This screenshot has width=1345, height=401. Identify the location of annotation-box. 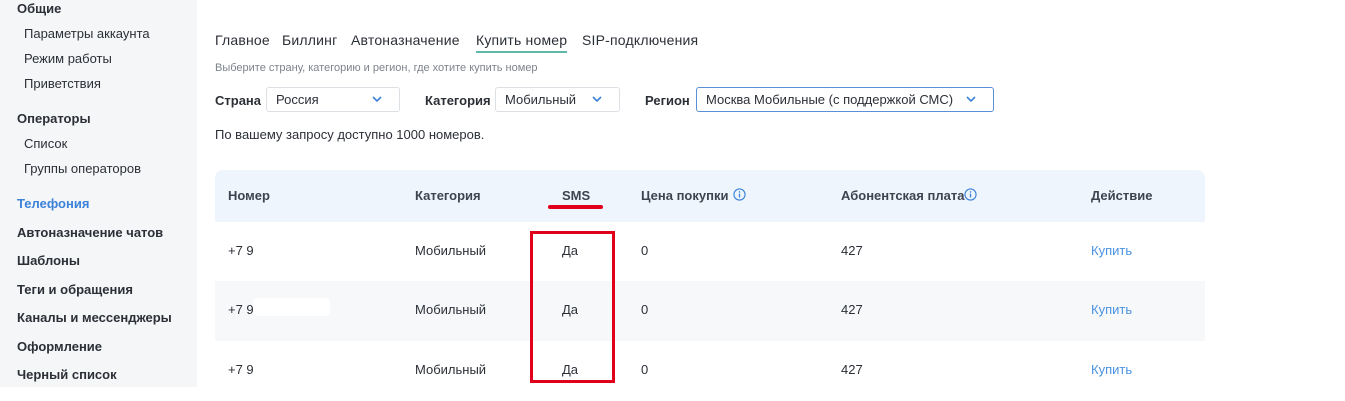
(572, 307).